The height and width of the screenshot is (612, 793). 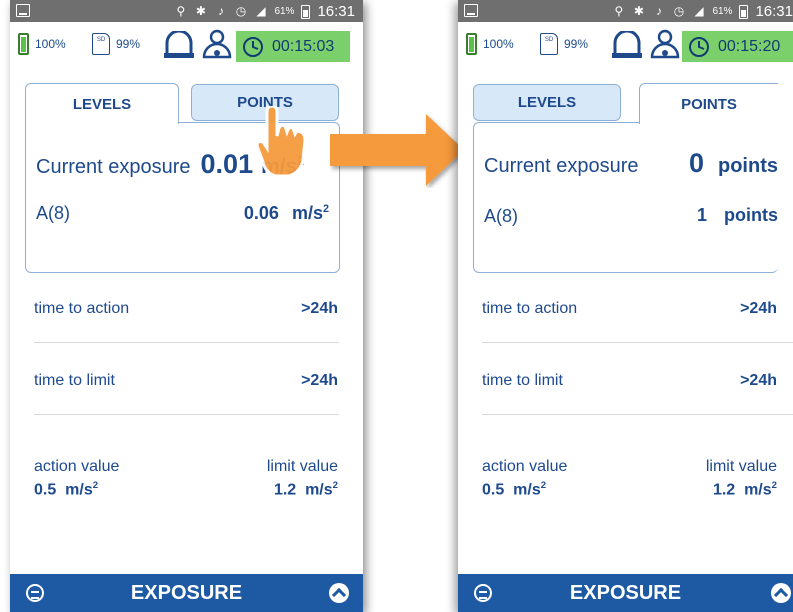 What do you see at coordinates (625, 197) in the screenshot?
I see `exposure-panel: Current exposure 0 points A(8) 1 points` at bounding box center [625, 197].